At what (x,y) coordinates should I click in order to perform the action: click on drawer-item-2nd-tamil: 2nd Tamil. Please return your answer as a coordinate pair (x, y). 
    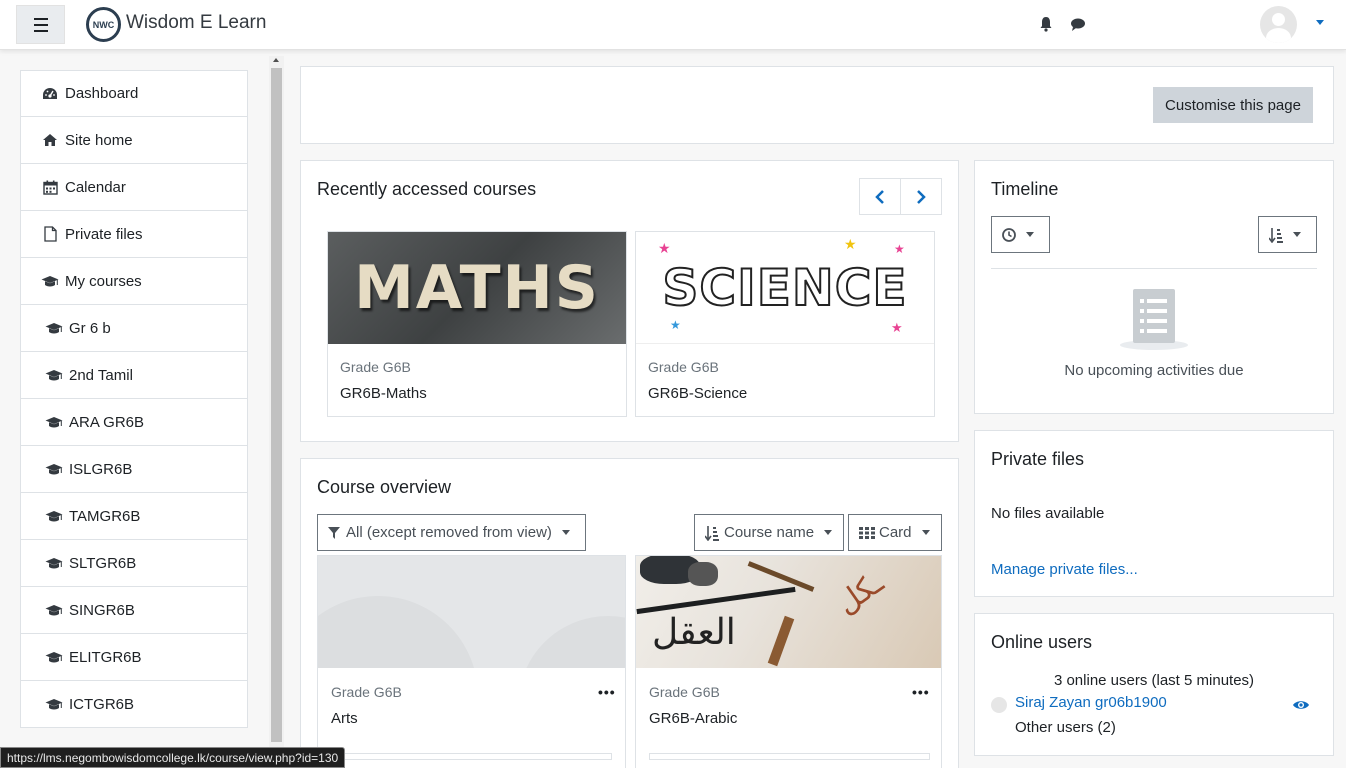
    Looking at the image, I should click on (134, 375).